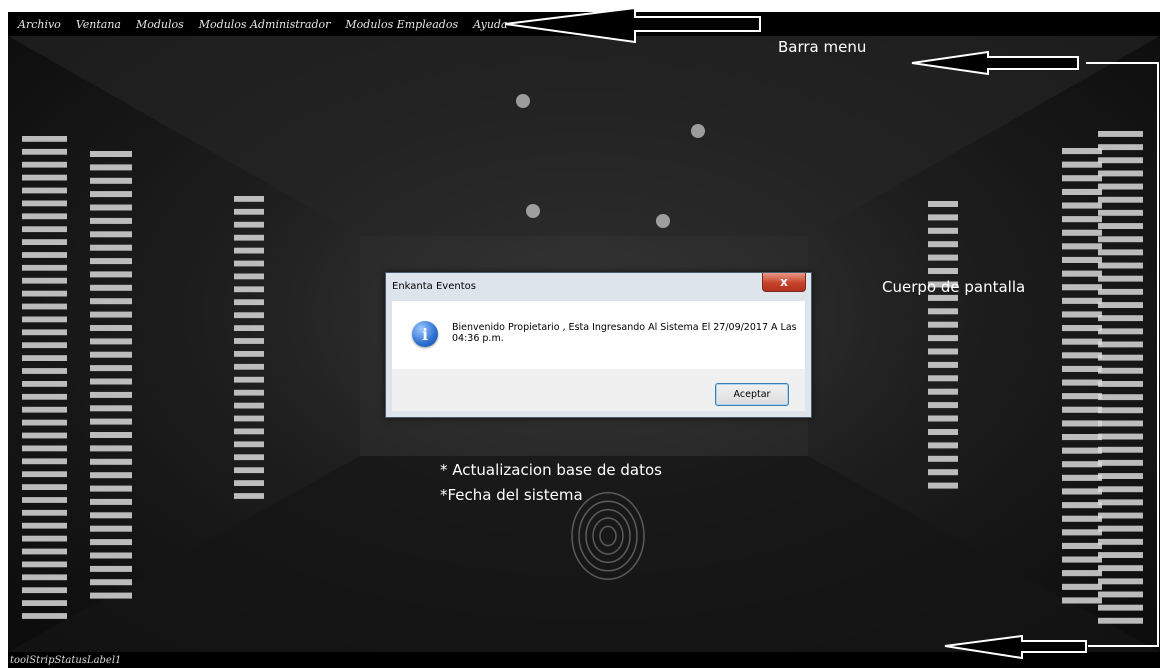 The image size is (1170, 668). What do you see at coordinates (632, 25) in the screenshot?
I see `arrow-menu-icon` at bounding box center [632, 25].